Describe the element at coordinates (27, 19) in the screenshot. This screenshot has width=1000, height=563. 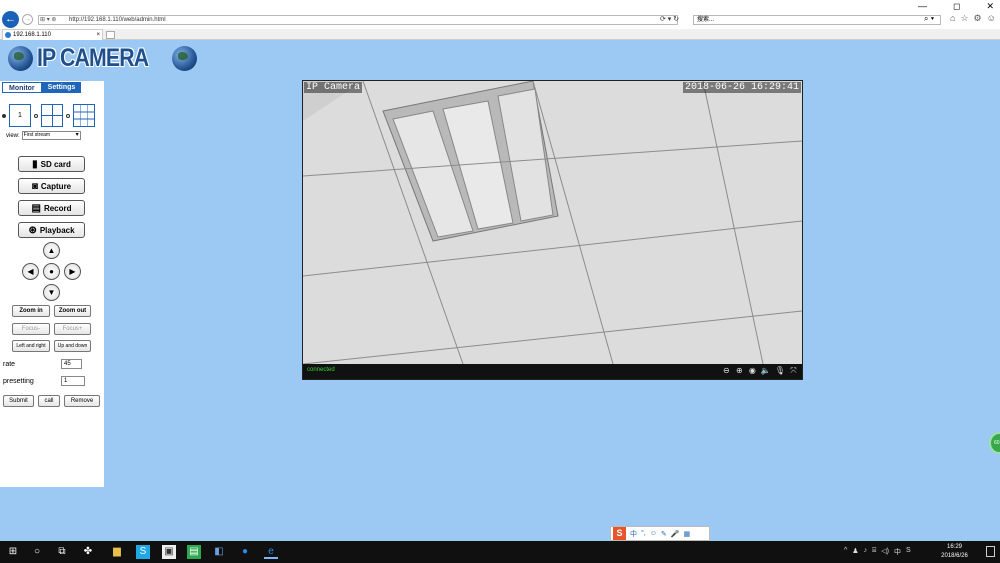
I see `forward-button: →` at that location.